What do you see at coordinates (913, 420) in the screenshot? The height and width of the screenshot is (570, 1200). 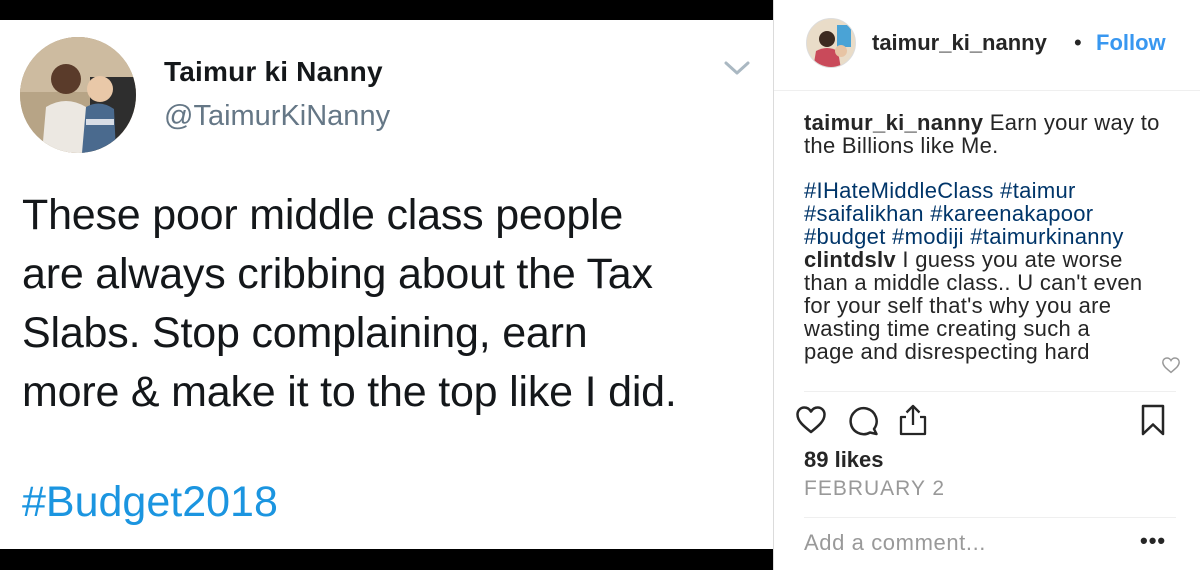 I see `share-icon` at bounding box center [913, 420].